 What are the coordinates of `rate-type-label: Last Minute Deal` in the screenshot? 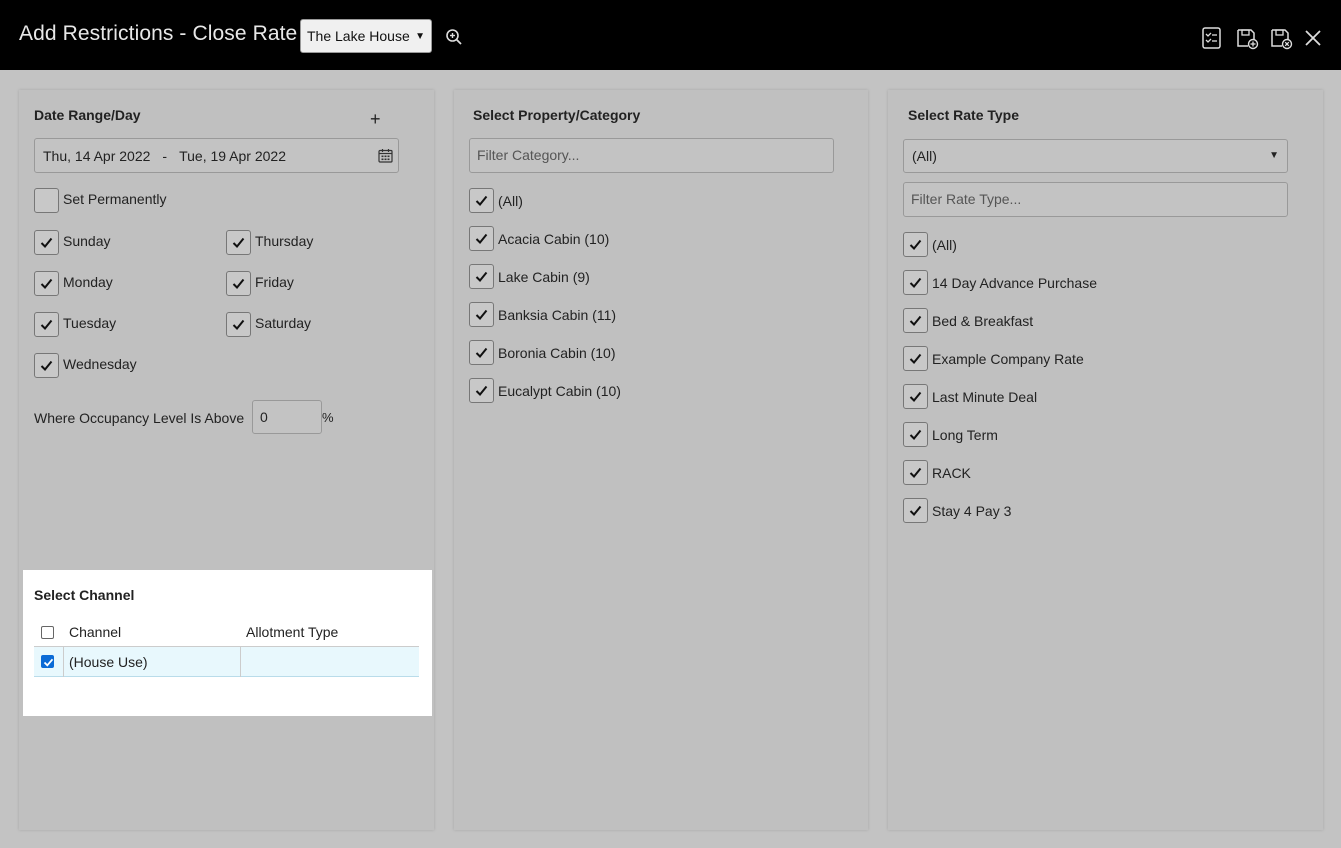 It's located at (985, 397).